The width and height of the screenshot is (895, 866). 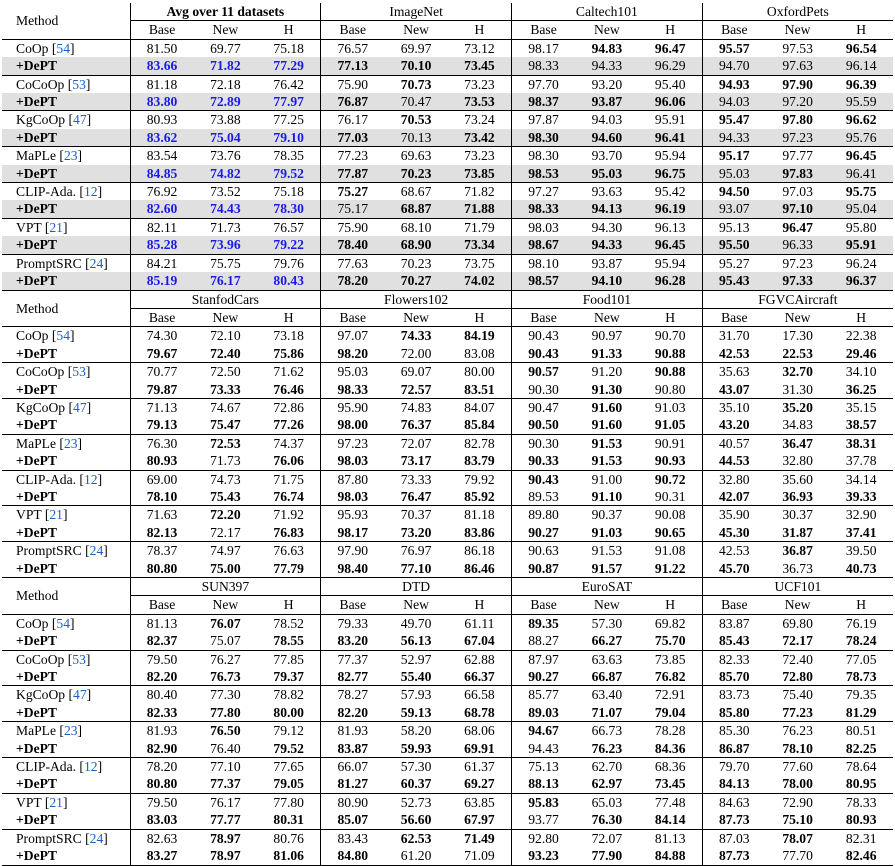 I want to click on table-cell: 40.73, so click(x=861, y=568).